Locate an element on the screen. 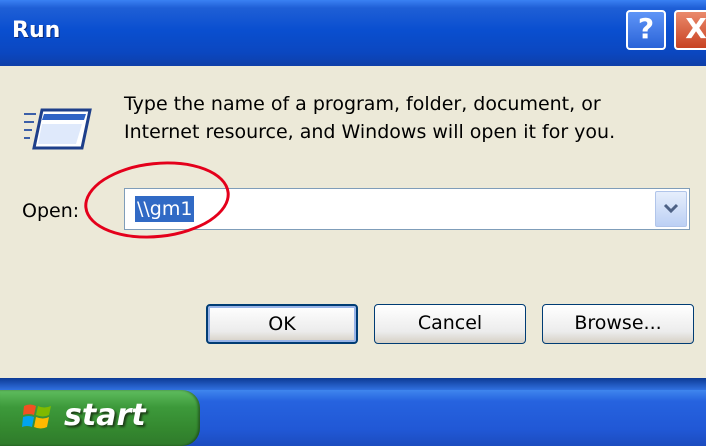 The image size is (706, 446). help-button: ? is located at coordinates (646, 30).